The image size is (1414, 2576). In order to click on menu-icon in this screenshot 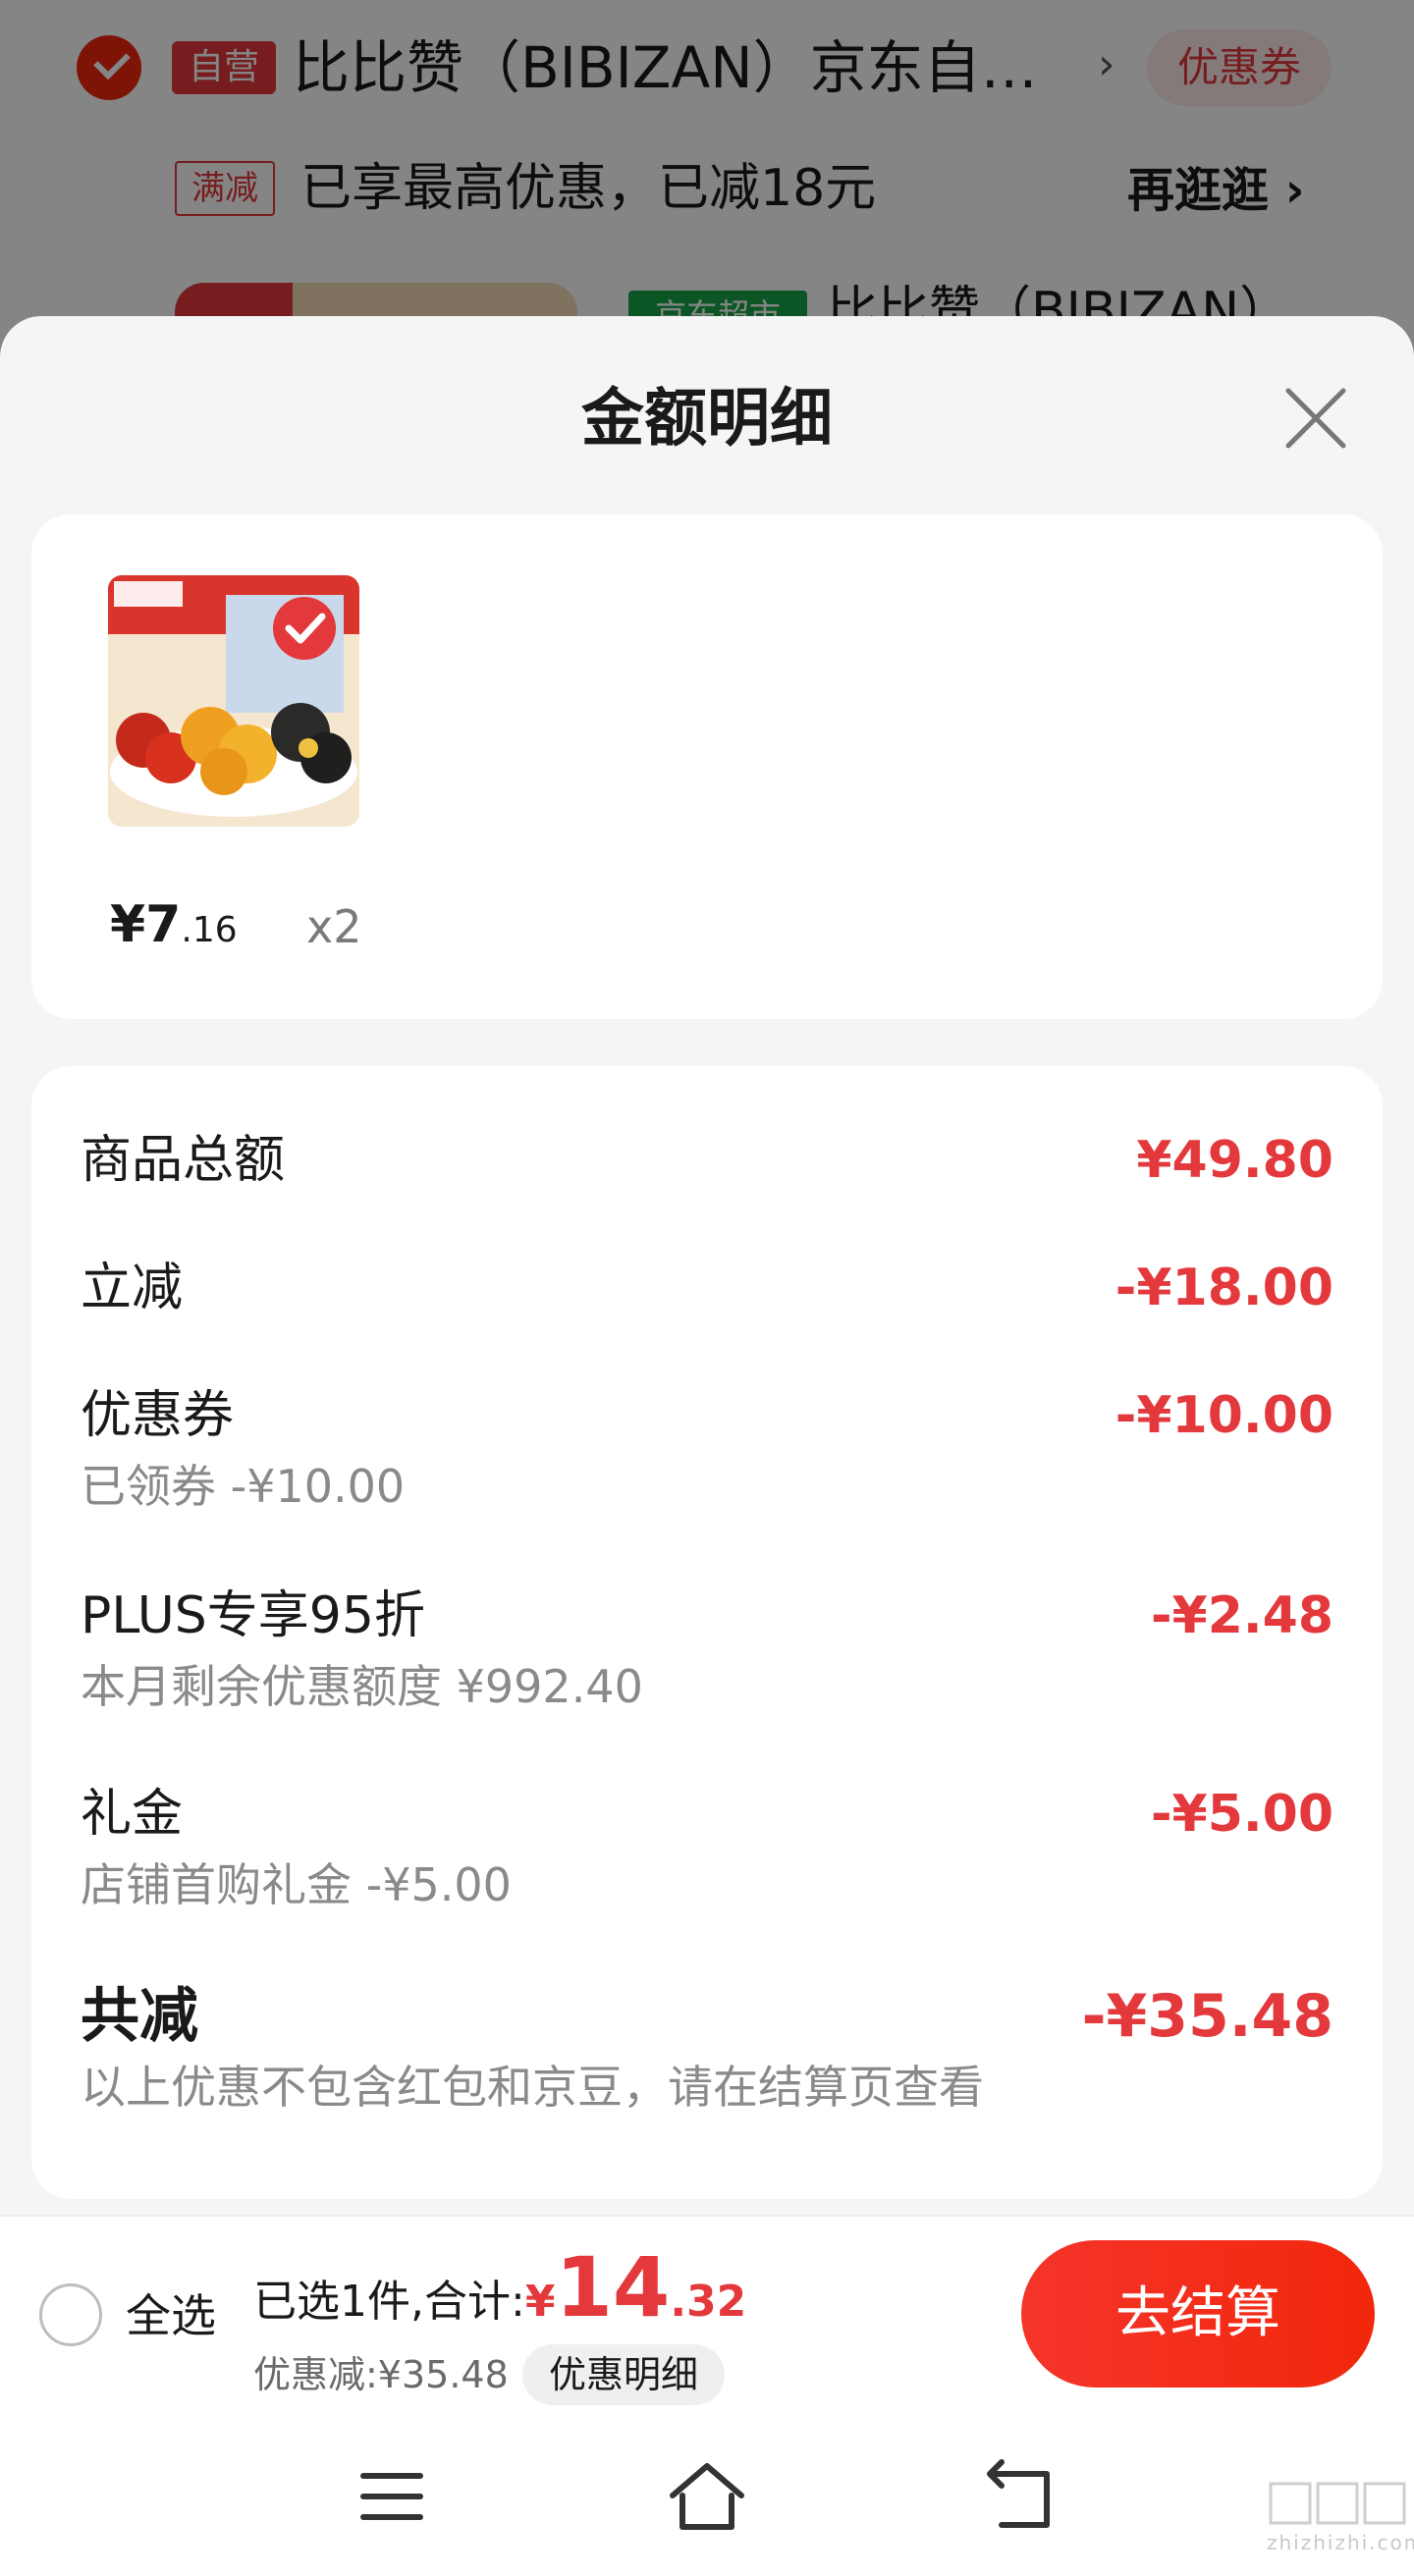, I will do `click(392, 2496)`.